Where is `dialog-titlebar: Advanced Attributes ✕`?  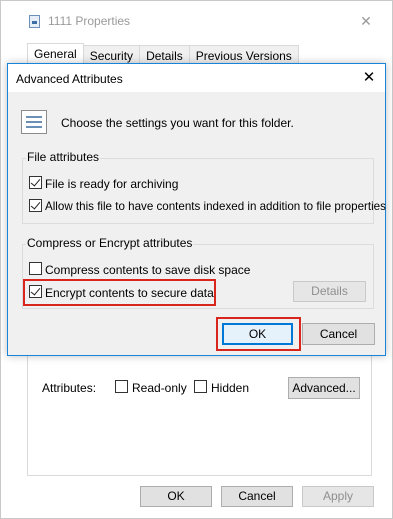
dialog-titlebar: Advanced Attributes ✕ is located at coordinates (196, 78).